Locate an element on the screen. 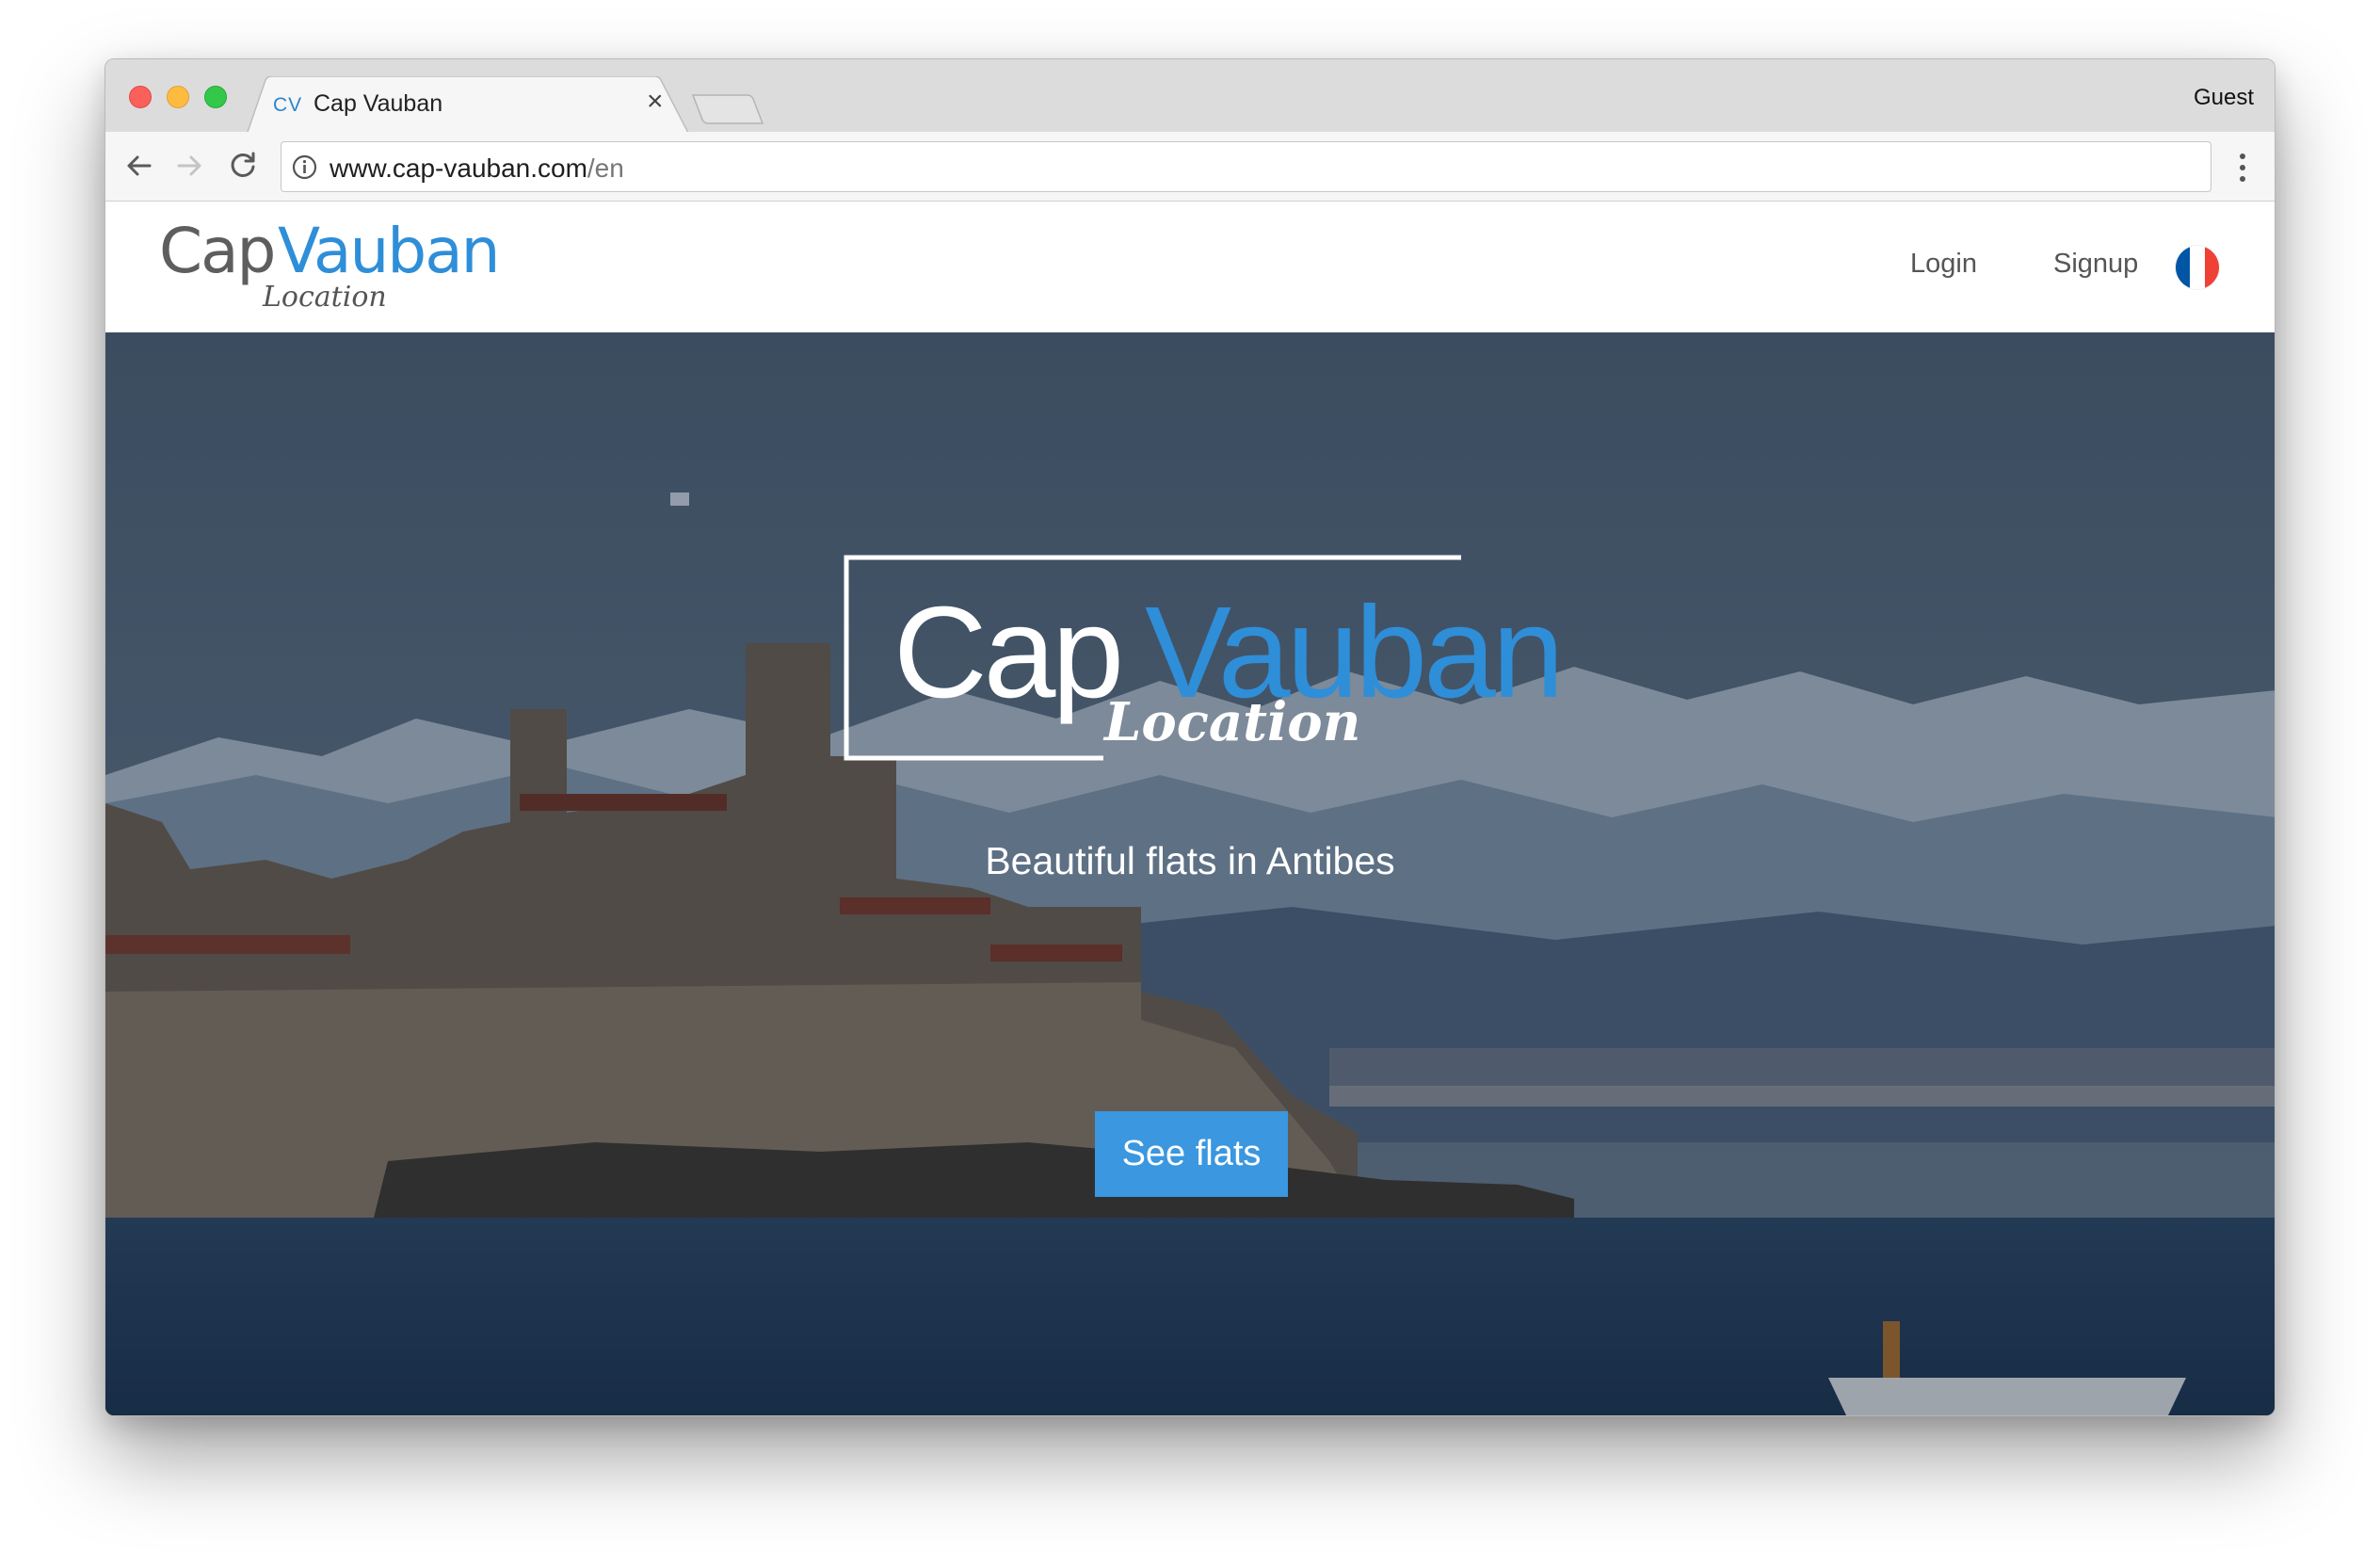  close-window-button is located at coordinates (140, 97).